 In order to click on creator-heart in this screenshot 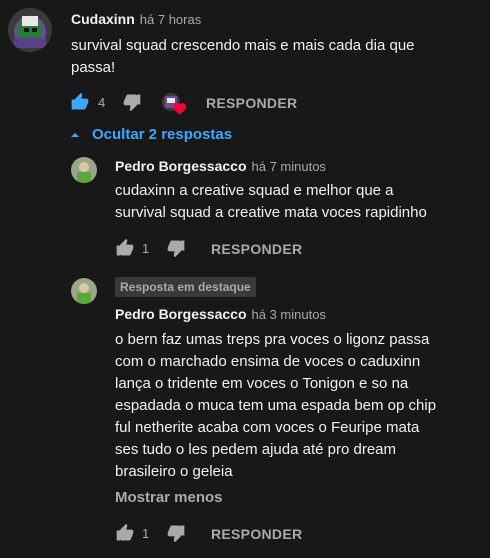, I will do `click(174, 104)`.